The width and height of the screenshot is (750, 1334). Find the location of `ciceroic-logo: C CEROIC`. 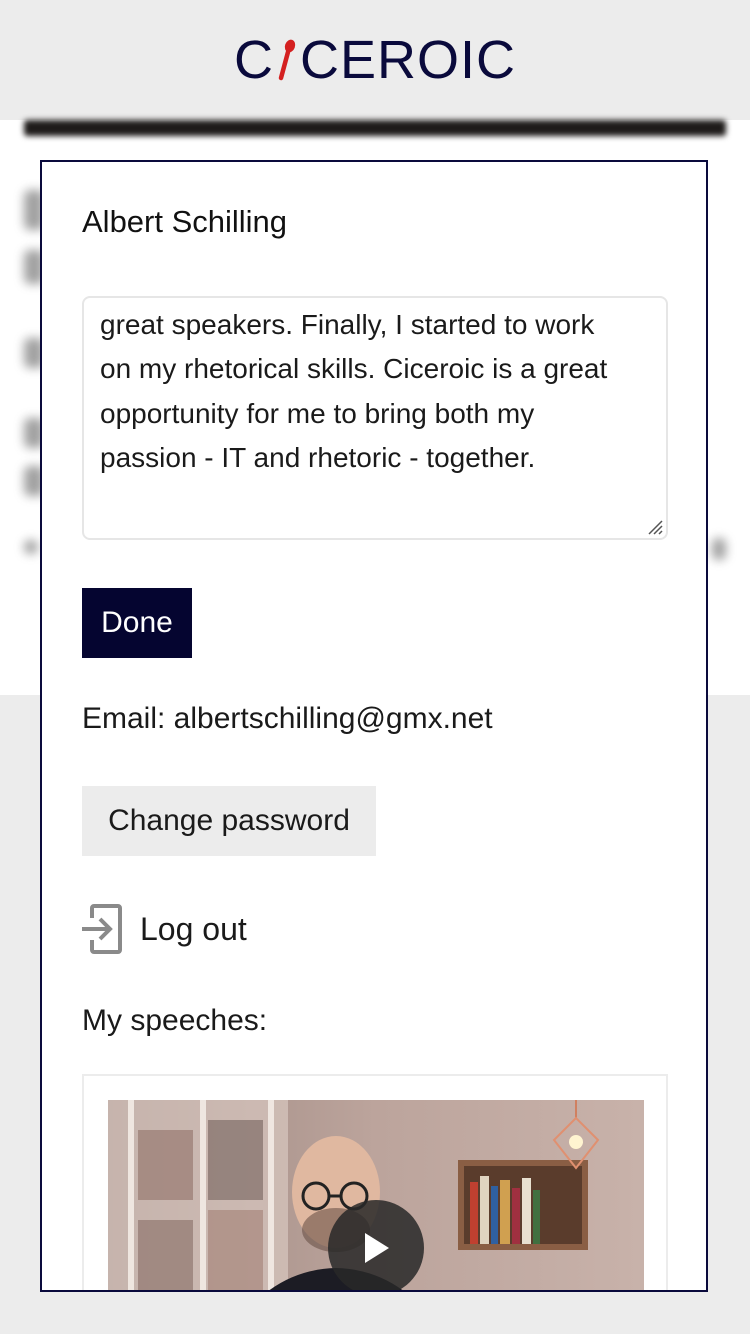

ciceroic-logo: C CEROIC is located at coordinates (375, 60).